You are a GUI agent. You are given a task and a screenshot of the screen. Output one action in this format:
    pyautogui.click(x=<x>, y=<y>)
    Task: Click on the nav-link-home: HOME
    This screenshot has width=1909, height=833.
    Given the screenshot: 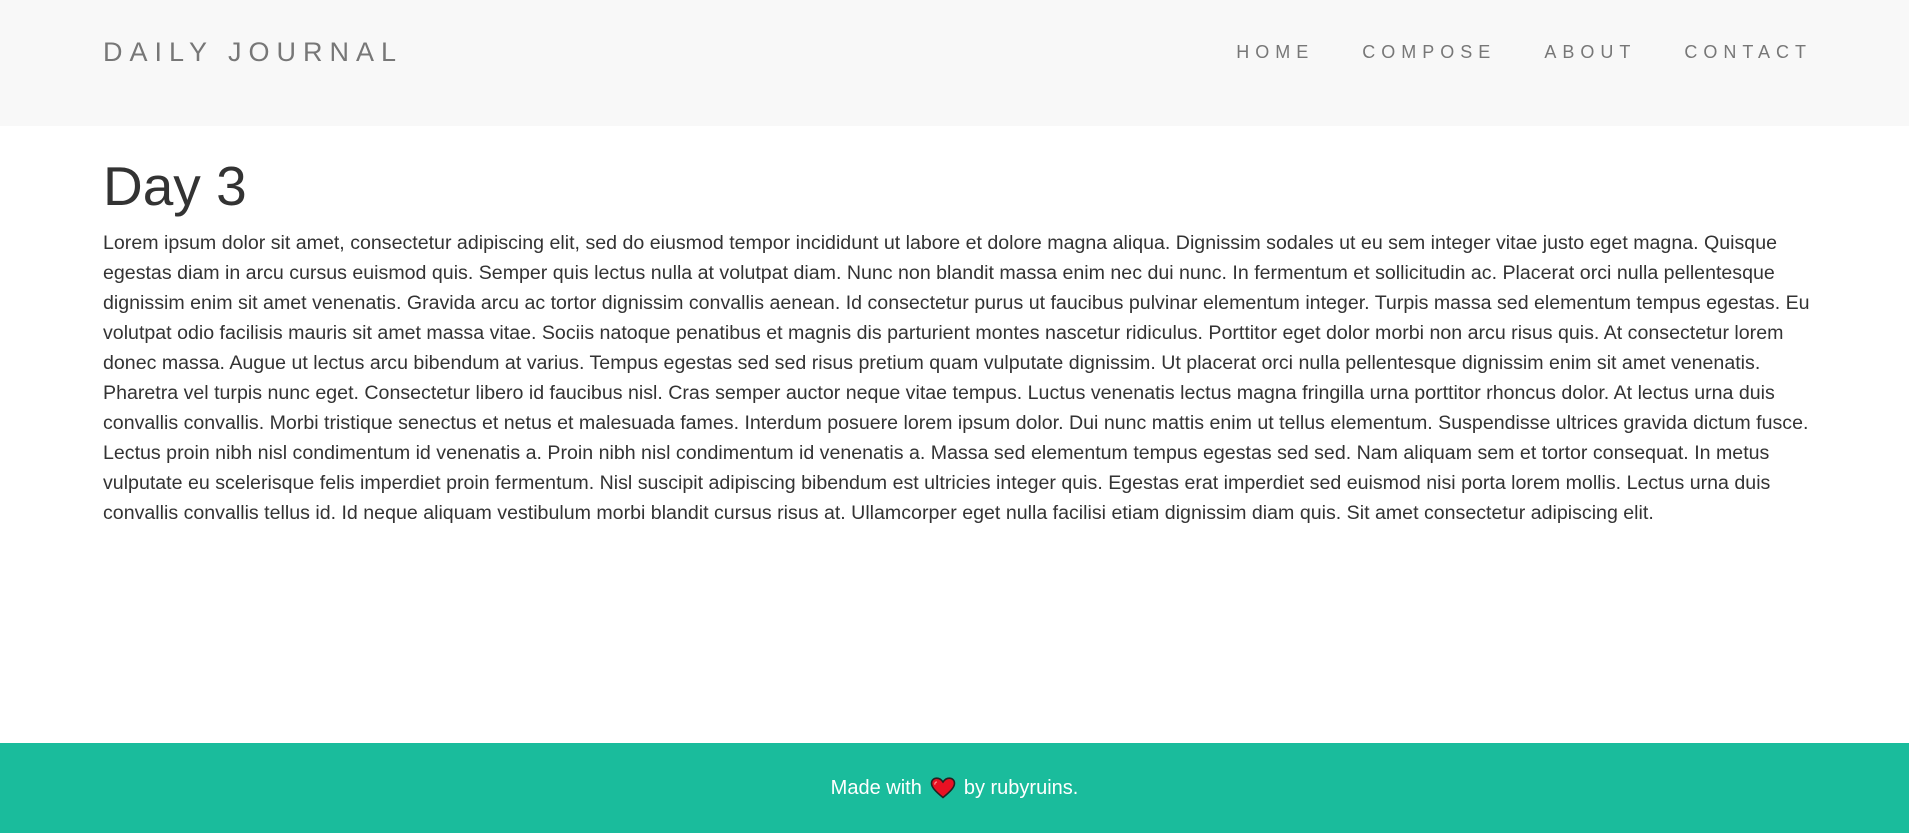 What is the action you would take?
    pyautogui.click(x=1275, y=52)
    